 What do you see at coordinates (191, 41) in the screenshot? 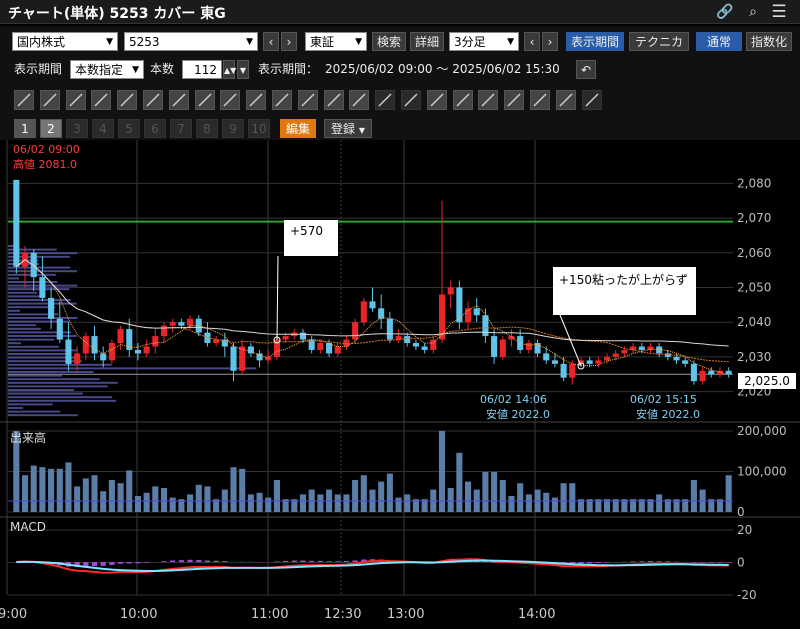
I see `code-input: 5253 ▼` at bounding box center [191, 41].